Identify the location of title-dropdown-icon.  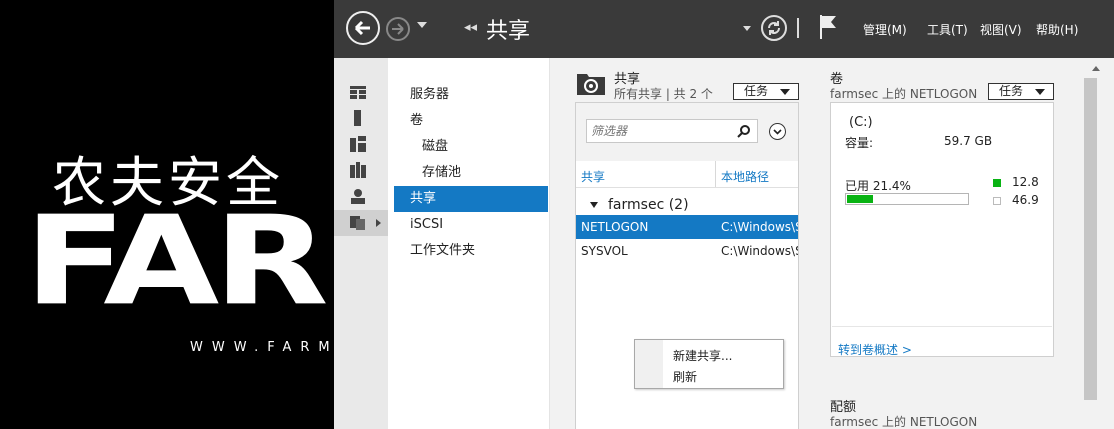
(747, 28).